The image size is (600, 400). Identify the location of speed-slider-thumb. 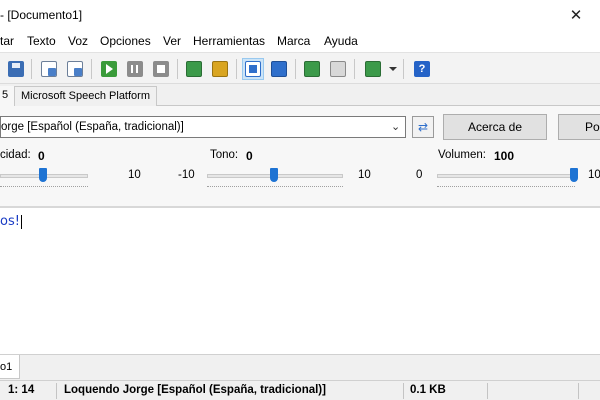
(43, 175).